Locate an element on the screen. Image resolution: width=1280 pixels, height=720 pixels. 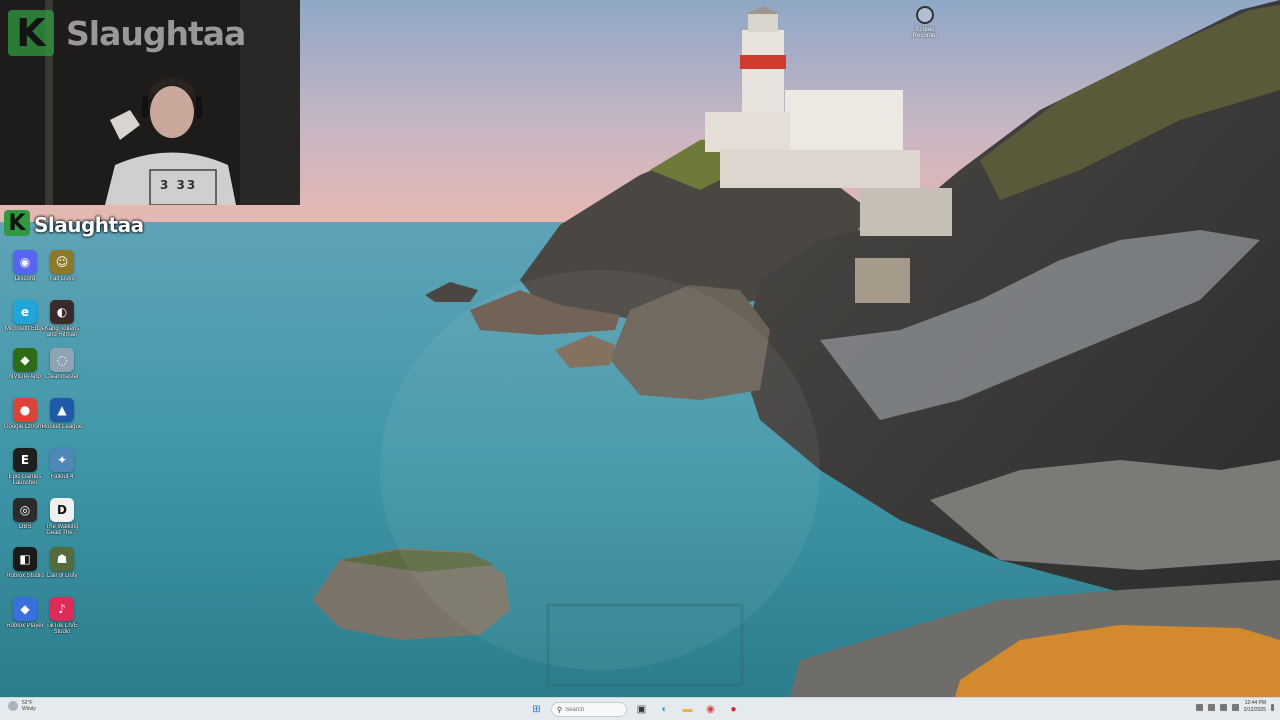
streamer-name-watermark: Slaughtaa is located at coordinates (156, 33).